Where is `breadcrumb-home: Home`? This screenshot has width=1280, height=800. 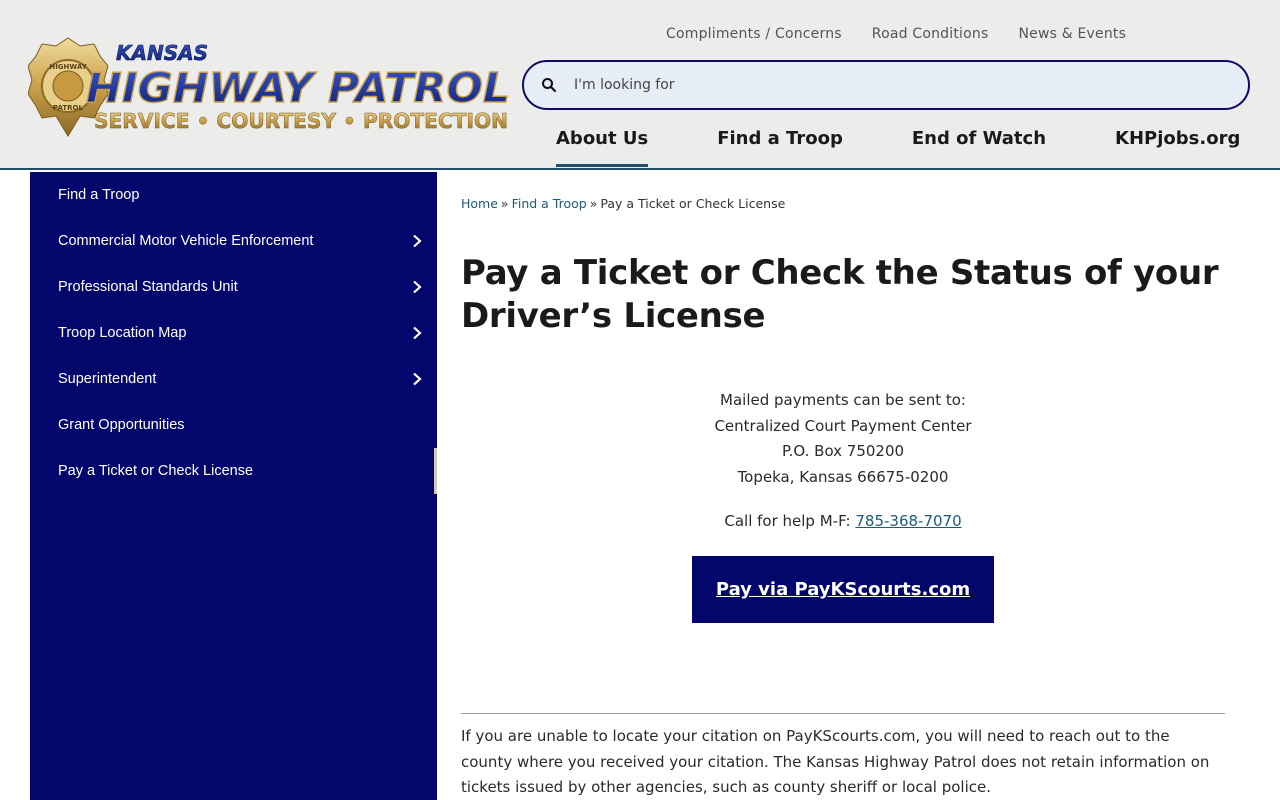 breadcrumb-home: Home is located at coordinates (479, 203).